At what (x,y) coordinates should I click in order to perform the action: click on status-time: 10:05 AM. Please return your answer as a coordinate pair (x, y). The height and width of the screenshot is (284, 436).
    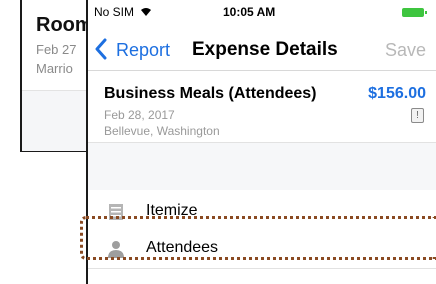
    Looking at the image, I should click on (249, 12).